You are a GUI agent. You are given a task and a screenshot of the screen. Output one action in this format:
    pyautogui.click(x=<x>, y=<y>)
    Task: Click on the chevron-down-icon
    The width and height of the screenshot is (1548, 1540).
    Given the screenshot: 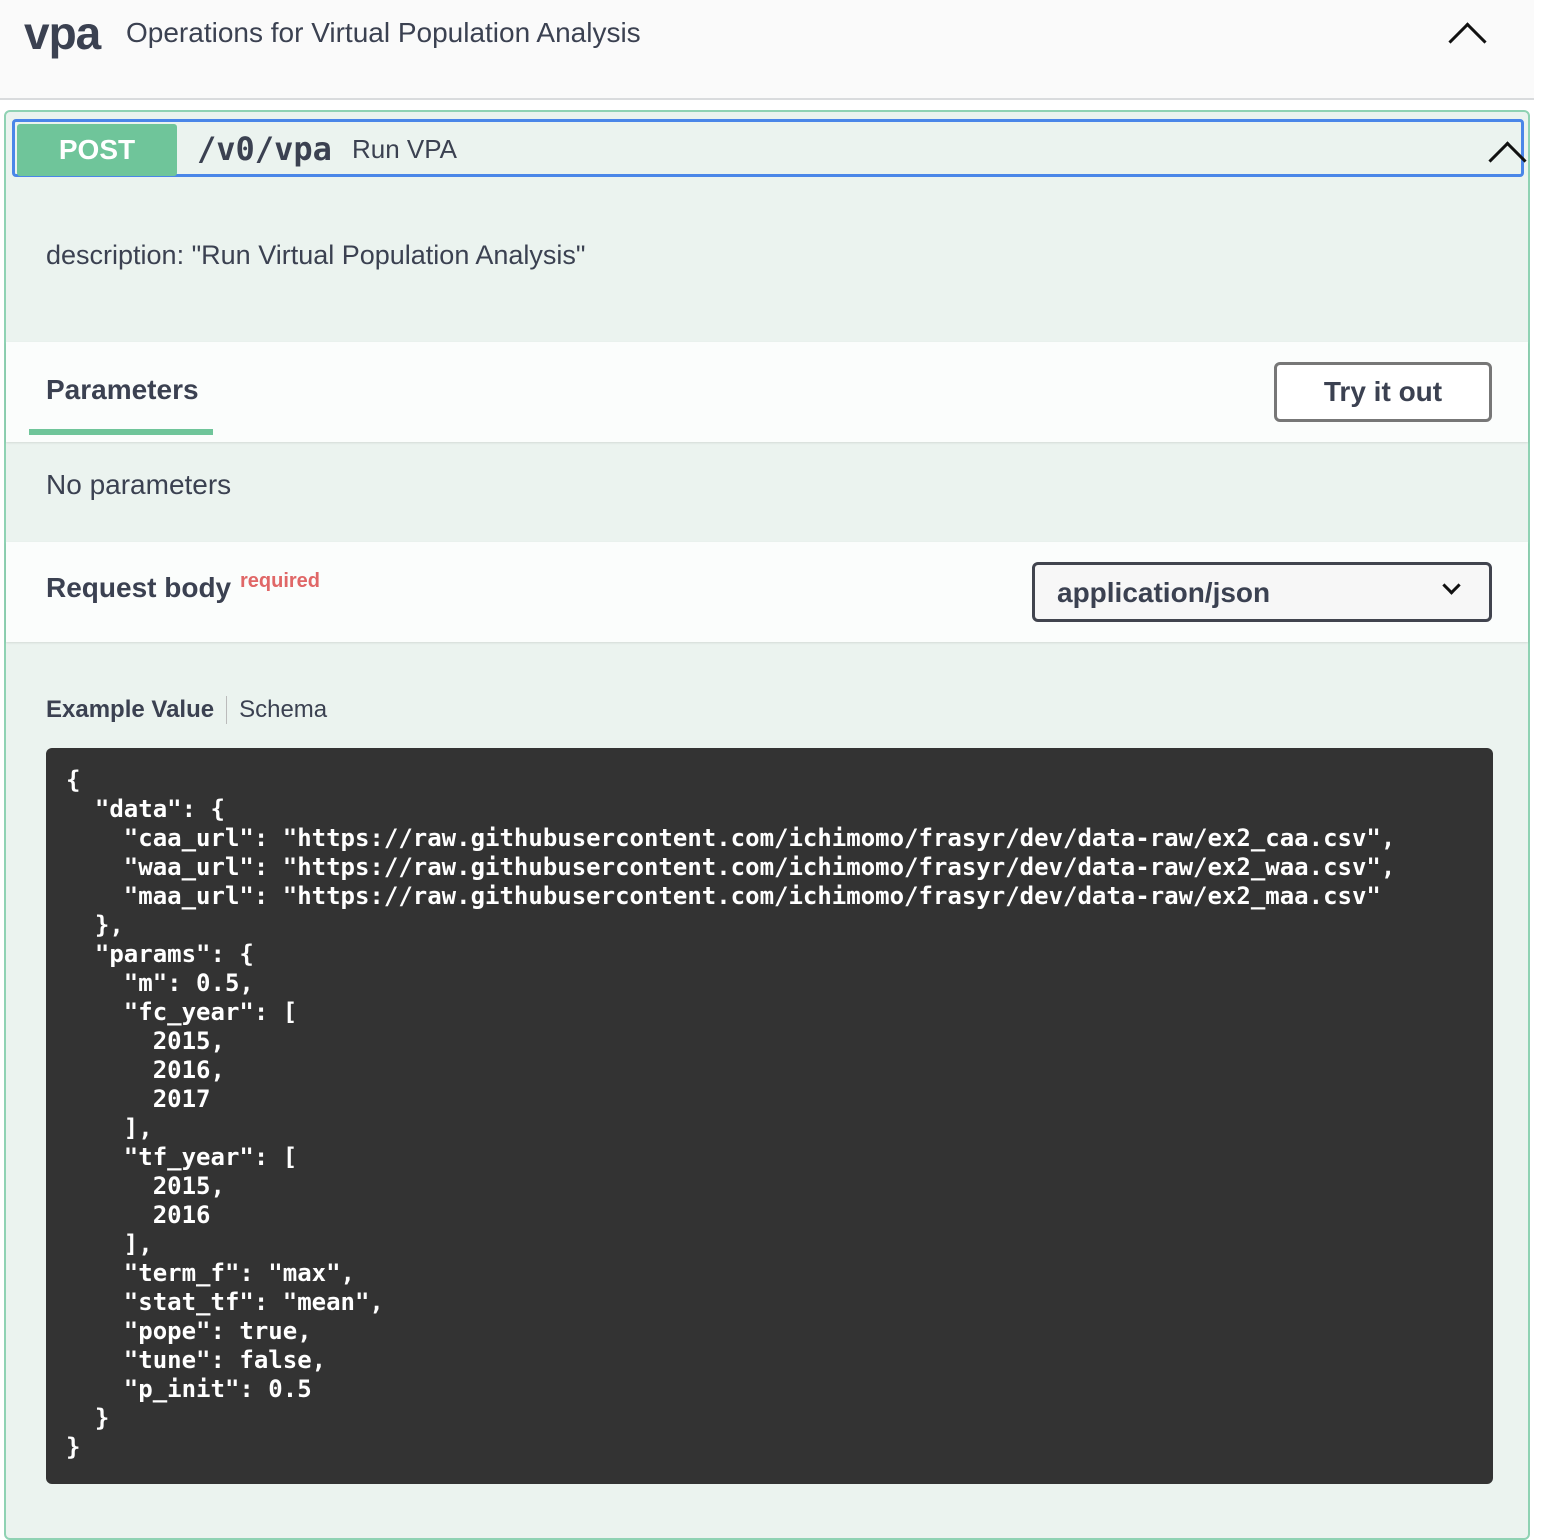 What is the action you would take?
    pyautogui.click(x=1451, y=585)
    